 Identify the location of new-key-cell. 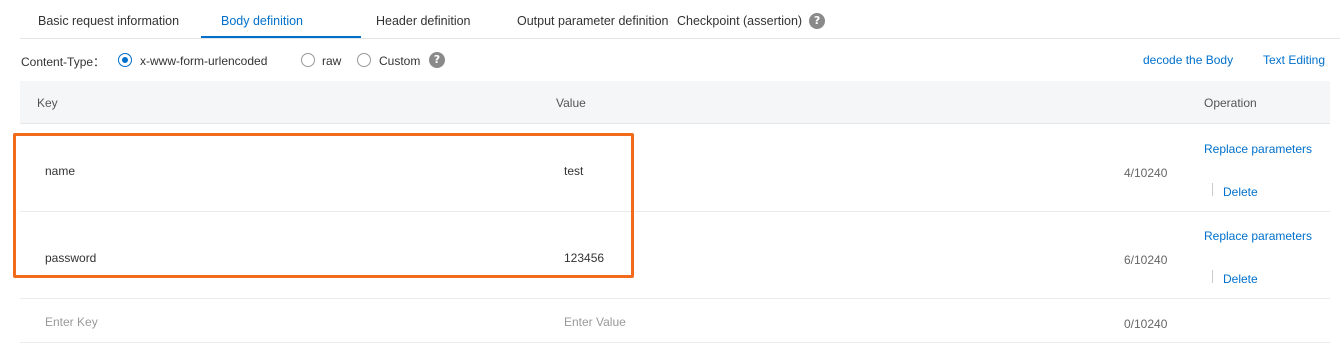
(195, 322).